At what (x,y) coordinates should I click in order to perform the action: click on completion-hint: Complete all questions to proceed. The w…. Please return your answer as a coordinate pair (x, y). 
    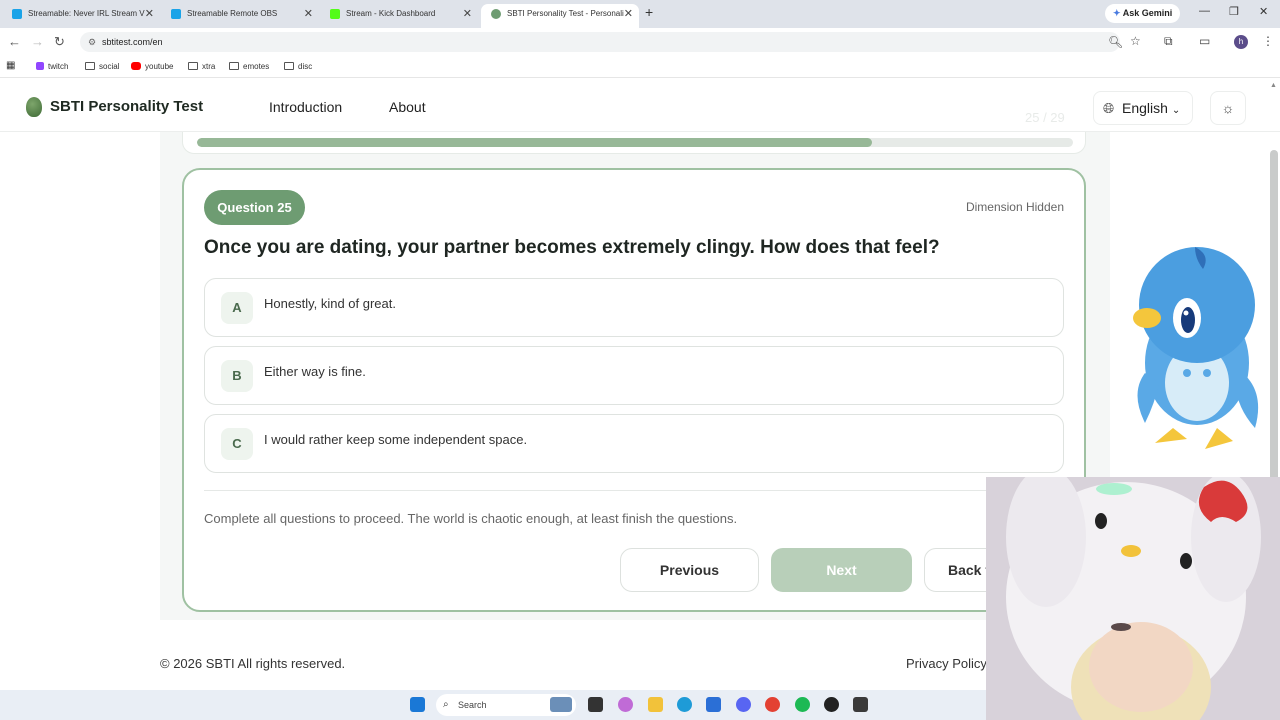
    Looking at the image, I should click on (471, 518).